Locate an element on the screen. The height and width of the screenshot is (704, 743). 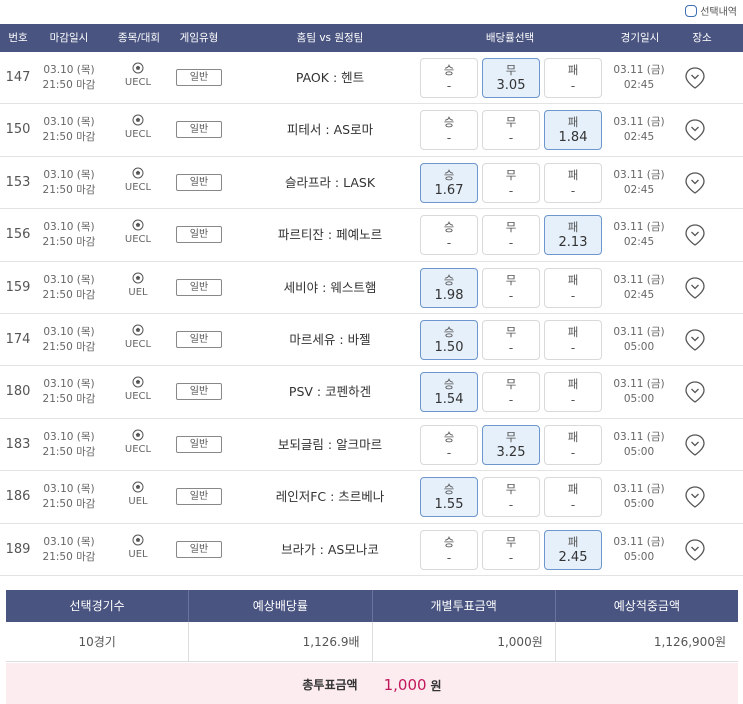
game-time: 02:45 is located at coordinates (639, 137).